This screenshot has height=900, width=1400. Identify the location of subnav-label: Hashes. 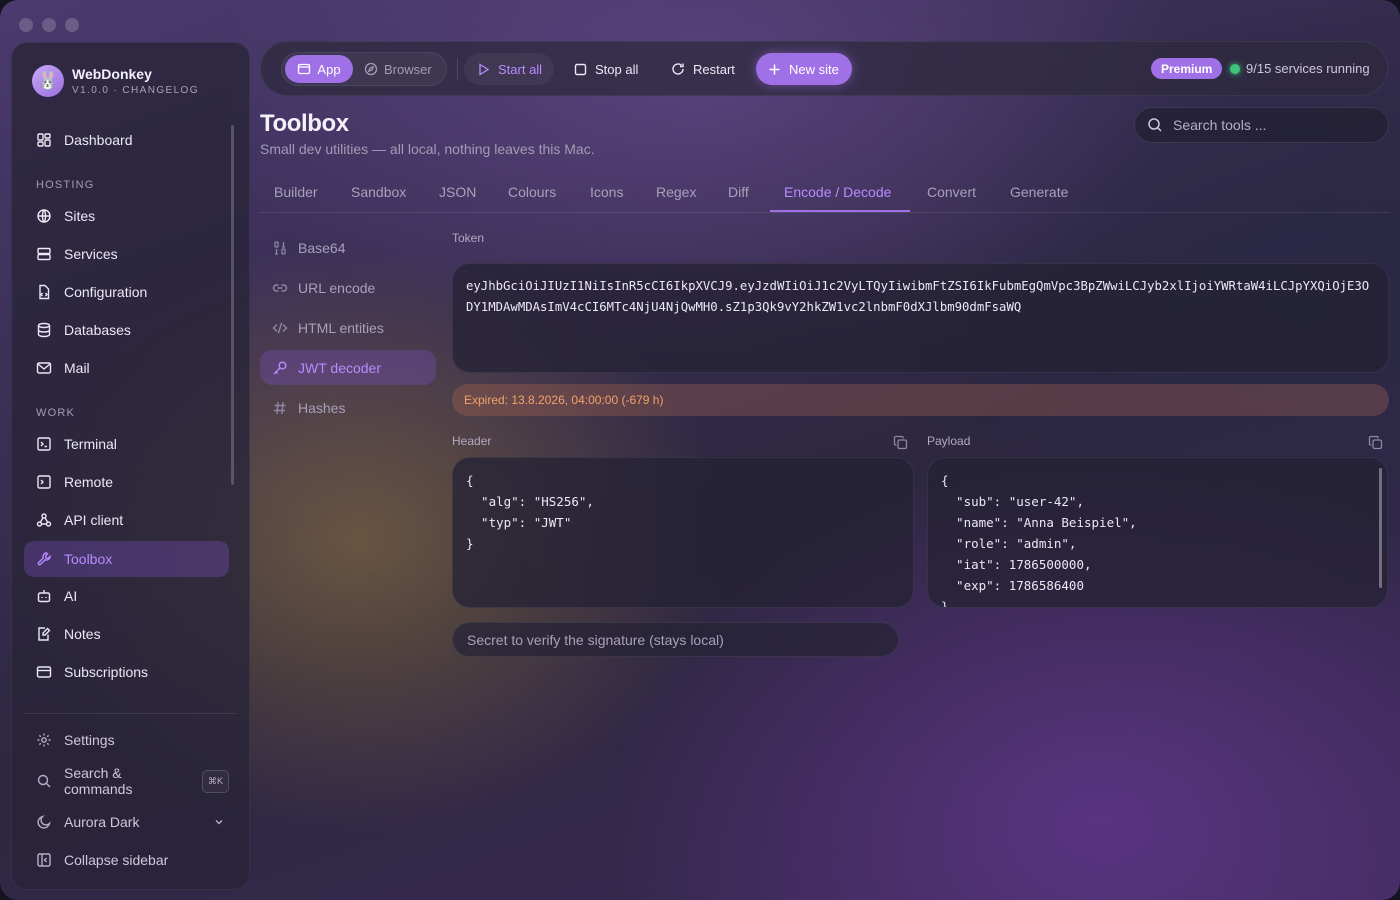
(322, 407).